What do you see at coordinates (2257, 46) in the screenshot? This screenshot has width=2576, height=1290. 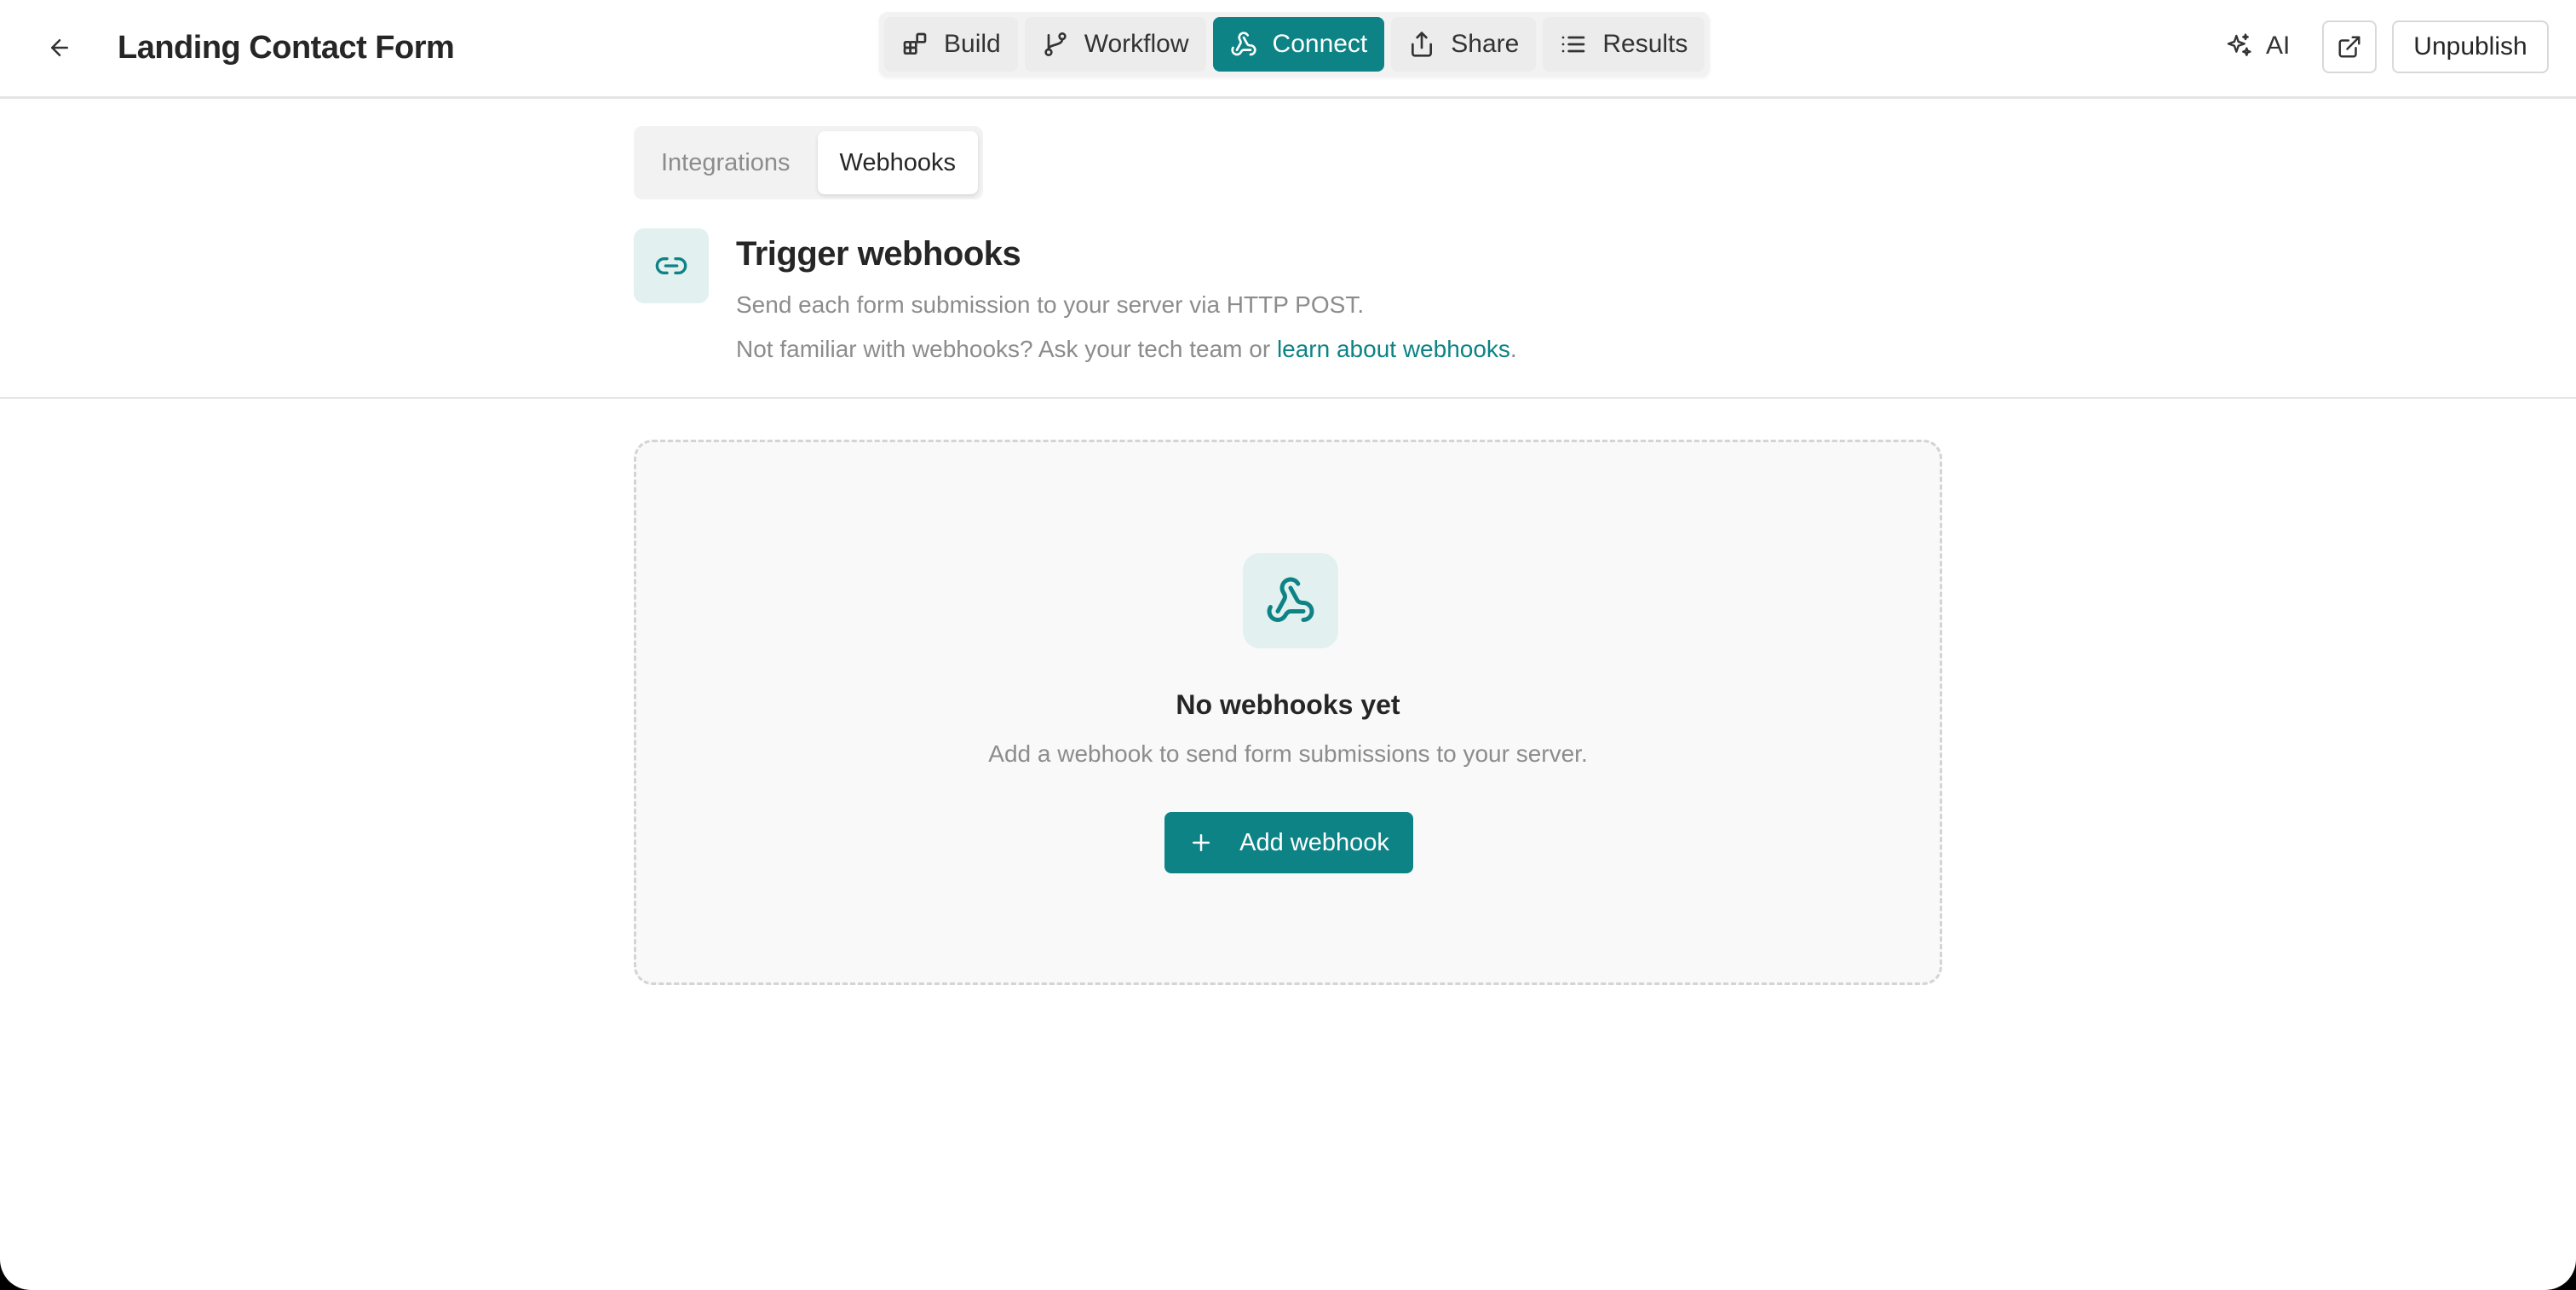 I see `ai-button: AI` at bounding box center [2257, 46].